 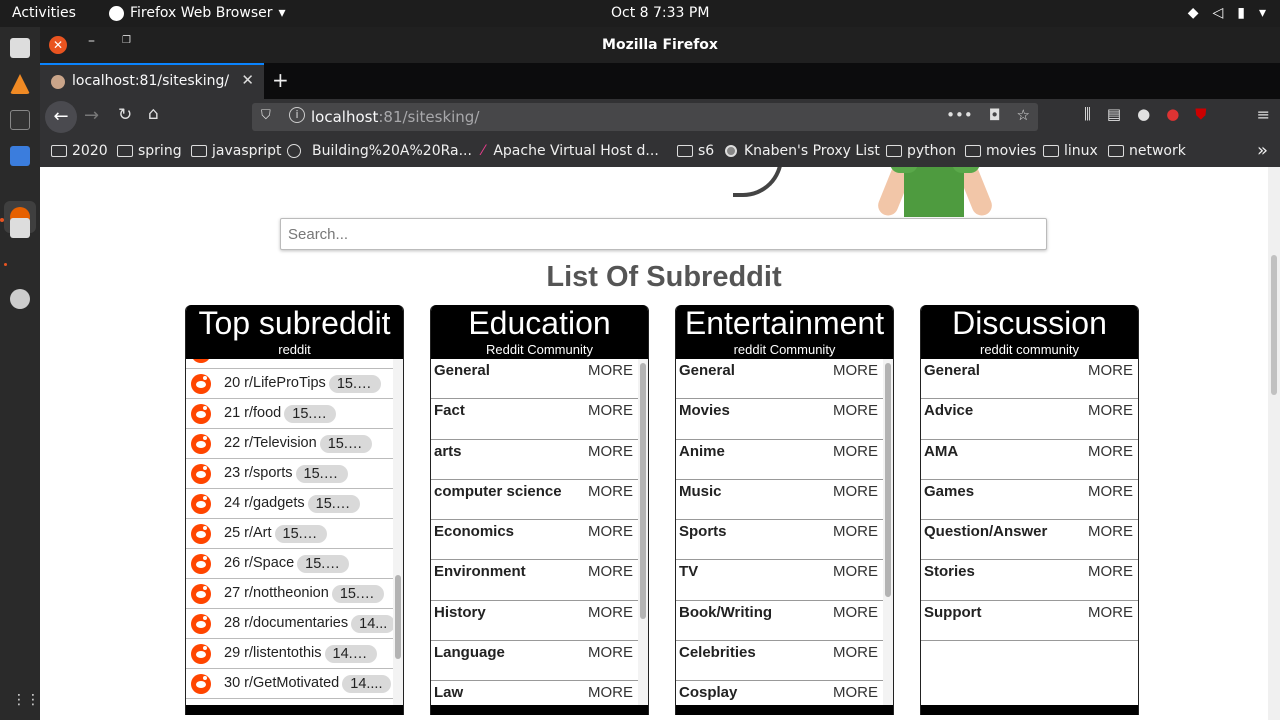 I want to click on bookmark-item: python, so click(x=921, y=151).